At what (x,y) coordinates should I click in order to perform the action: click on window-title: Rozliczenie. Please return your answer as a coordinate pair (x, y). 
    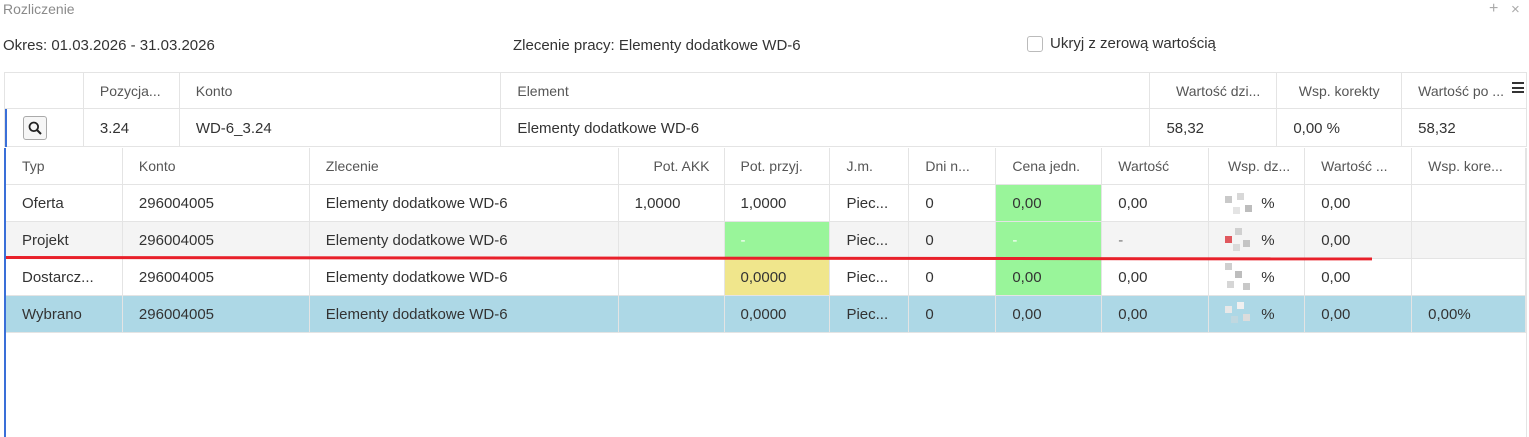
    Looking at the image, I should click on (39, 9).